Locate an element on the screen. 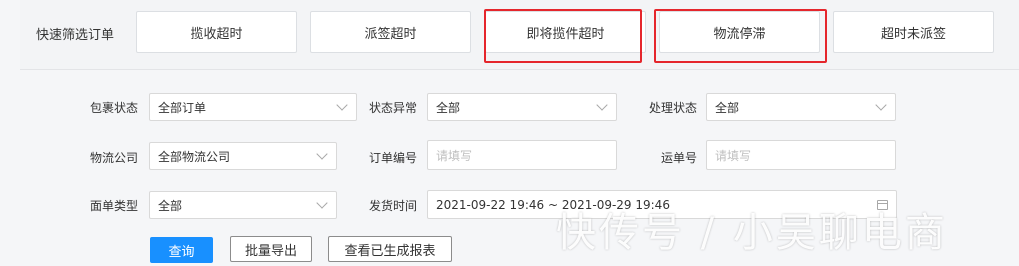 The height and width of the screenshot is (266, 1019). process-status-select: 全部 is located at coordinates (801, 107).